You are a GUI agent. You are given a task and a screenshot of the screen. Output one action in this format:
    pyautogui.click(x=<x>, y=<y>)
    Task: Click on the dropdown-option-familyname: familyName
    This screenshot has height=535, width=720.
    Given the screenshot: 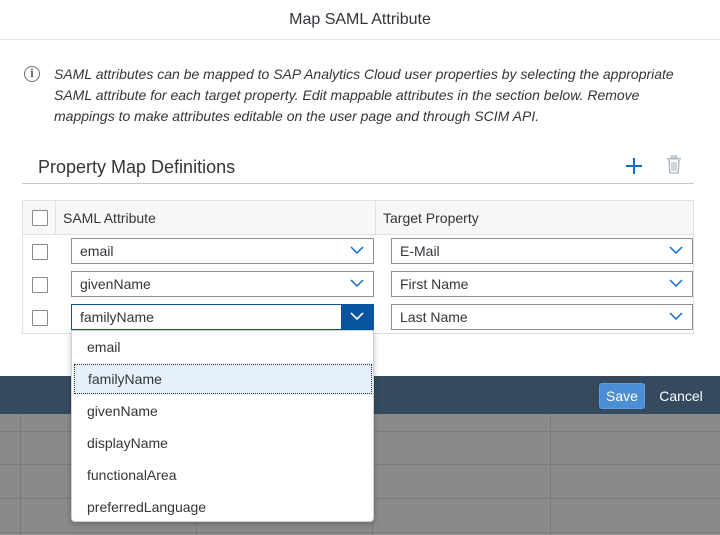 What is the action you would take?
    pyautogui.click(x=223, y=379)
    